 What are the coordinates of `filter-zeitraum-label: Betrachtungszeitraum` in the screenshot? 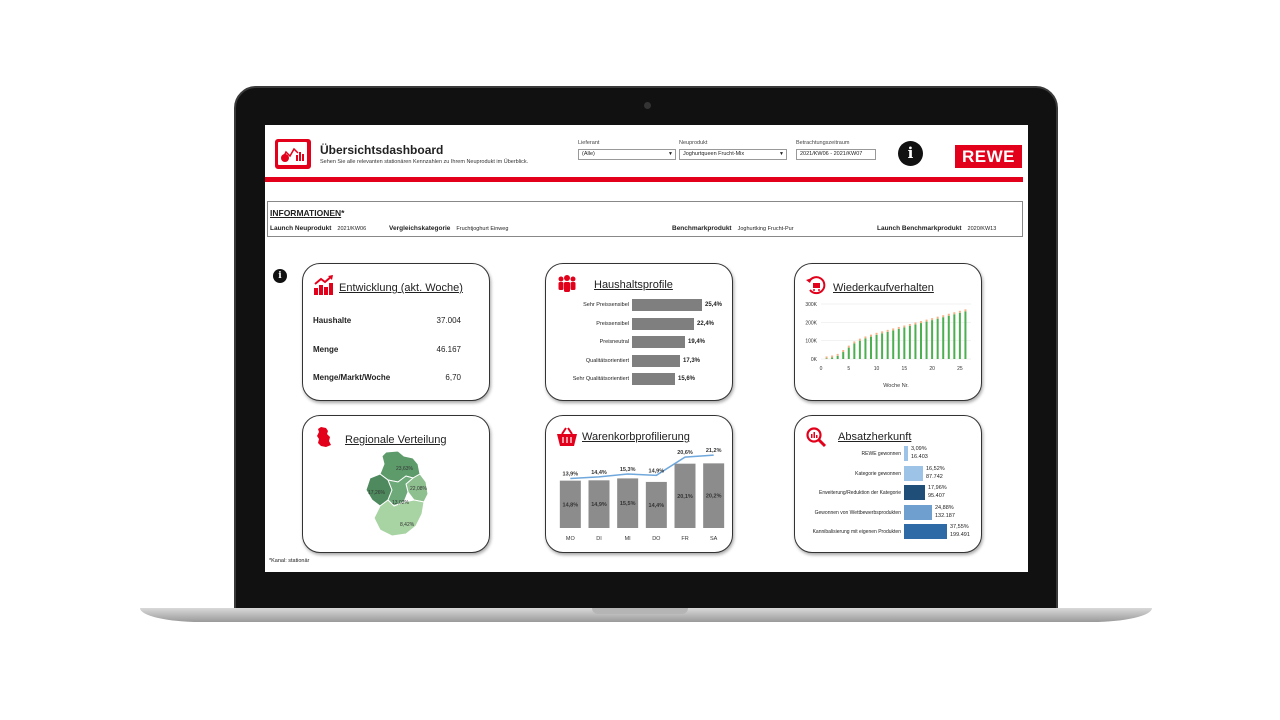 It's located at (823, 143).